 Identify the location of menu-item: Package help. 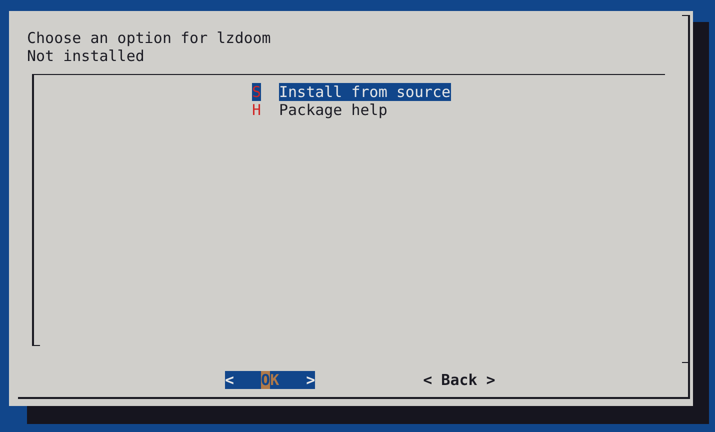
(333, 110).